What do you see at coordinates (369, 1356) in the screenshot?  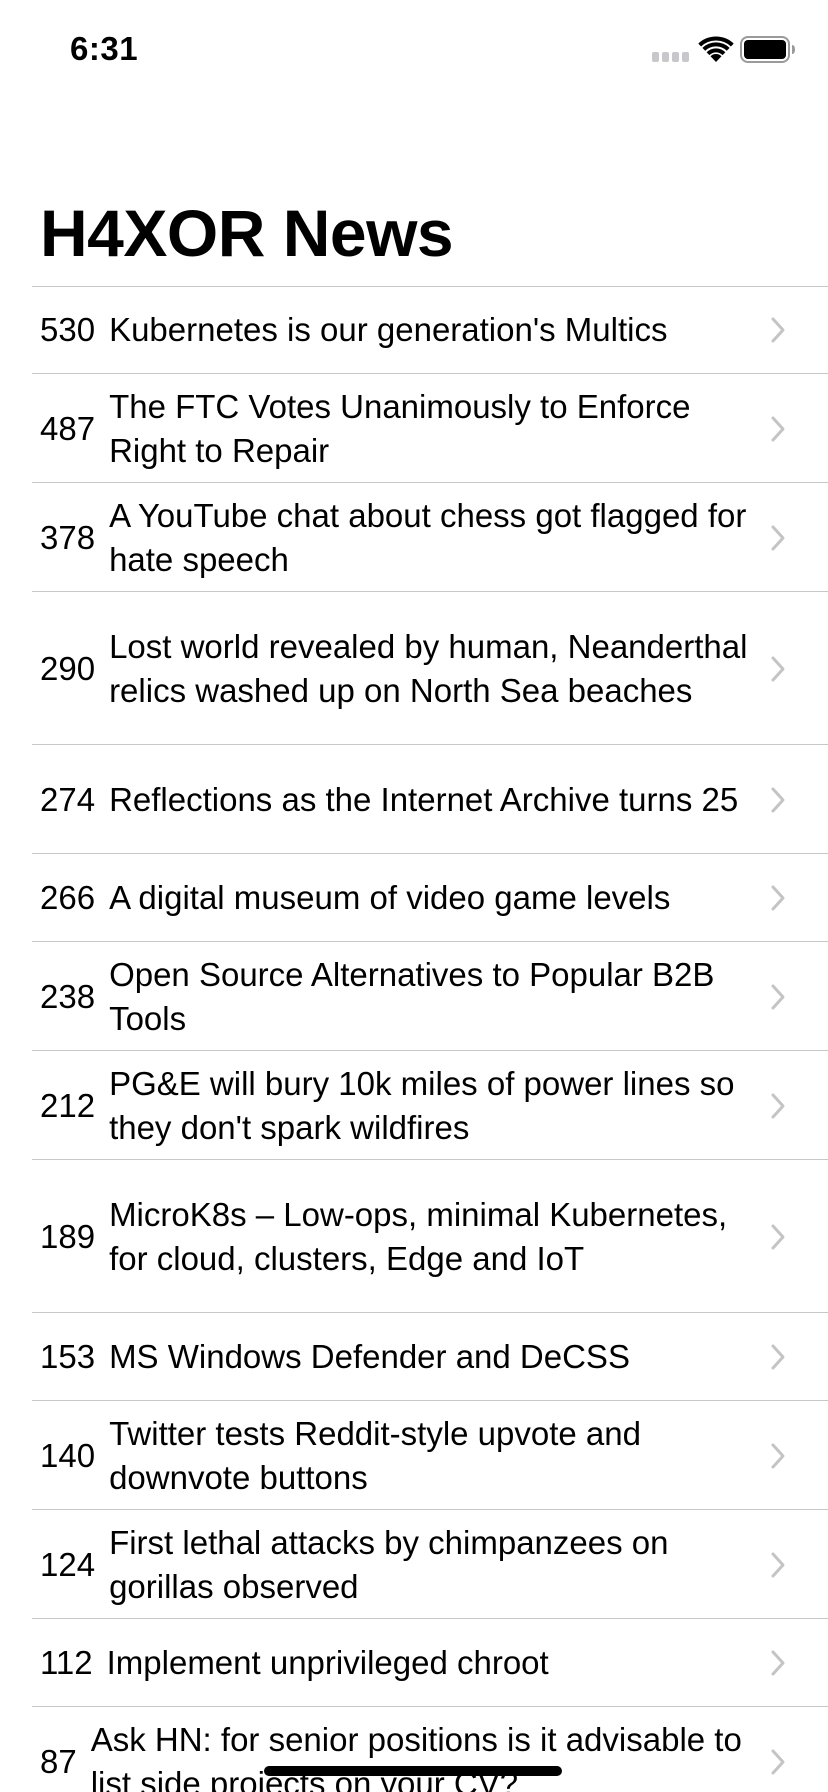 I see `story-title: MS Windows Defender and DeCSS` at bounding box center [369, 1356].